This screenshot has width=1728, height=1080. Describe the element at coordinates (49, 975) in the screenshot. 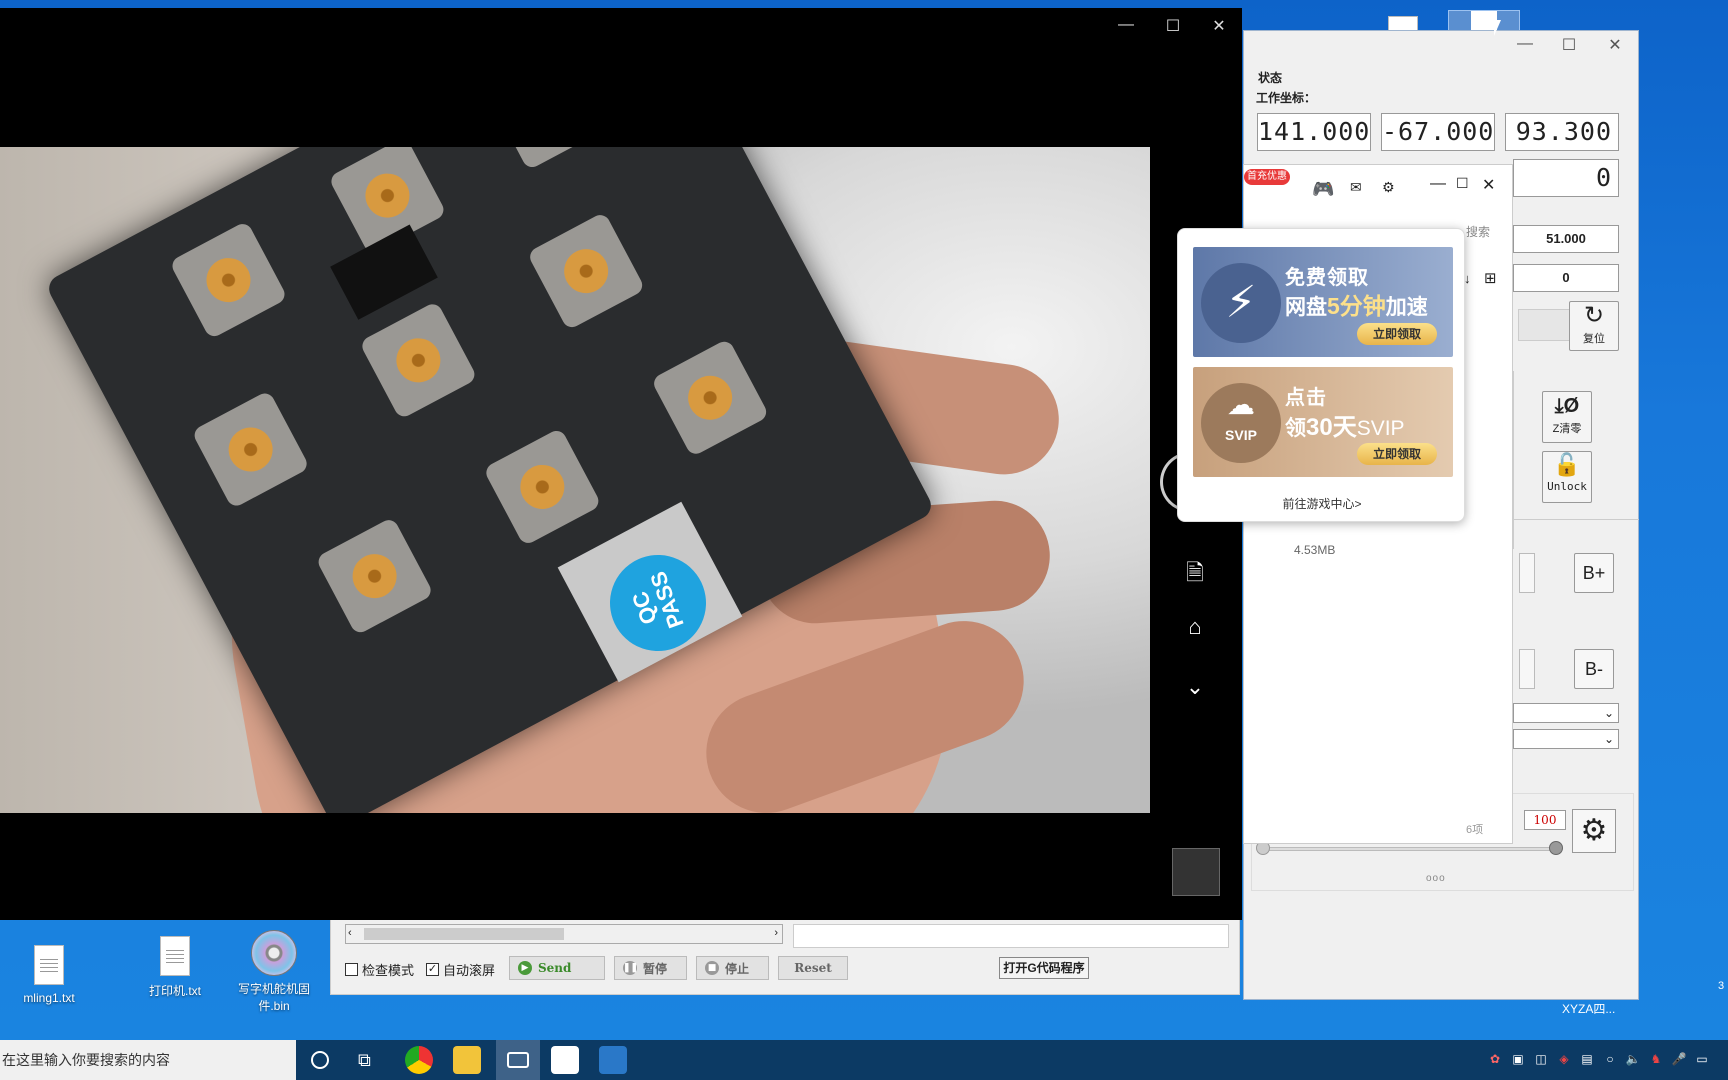

I see `desktop-file-mling: mling1.txt` at that location.